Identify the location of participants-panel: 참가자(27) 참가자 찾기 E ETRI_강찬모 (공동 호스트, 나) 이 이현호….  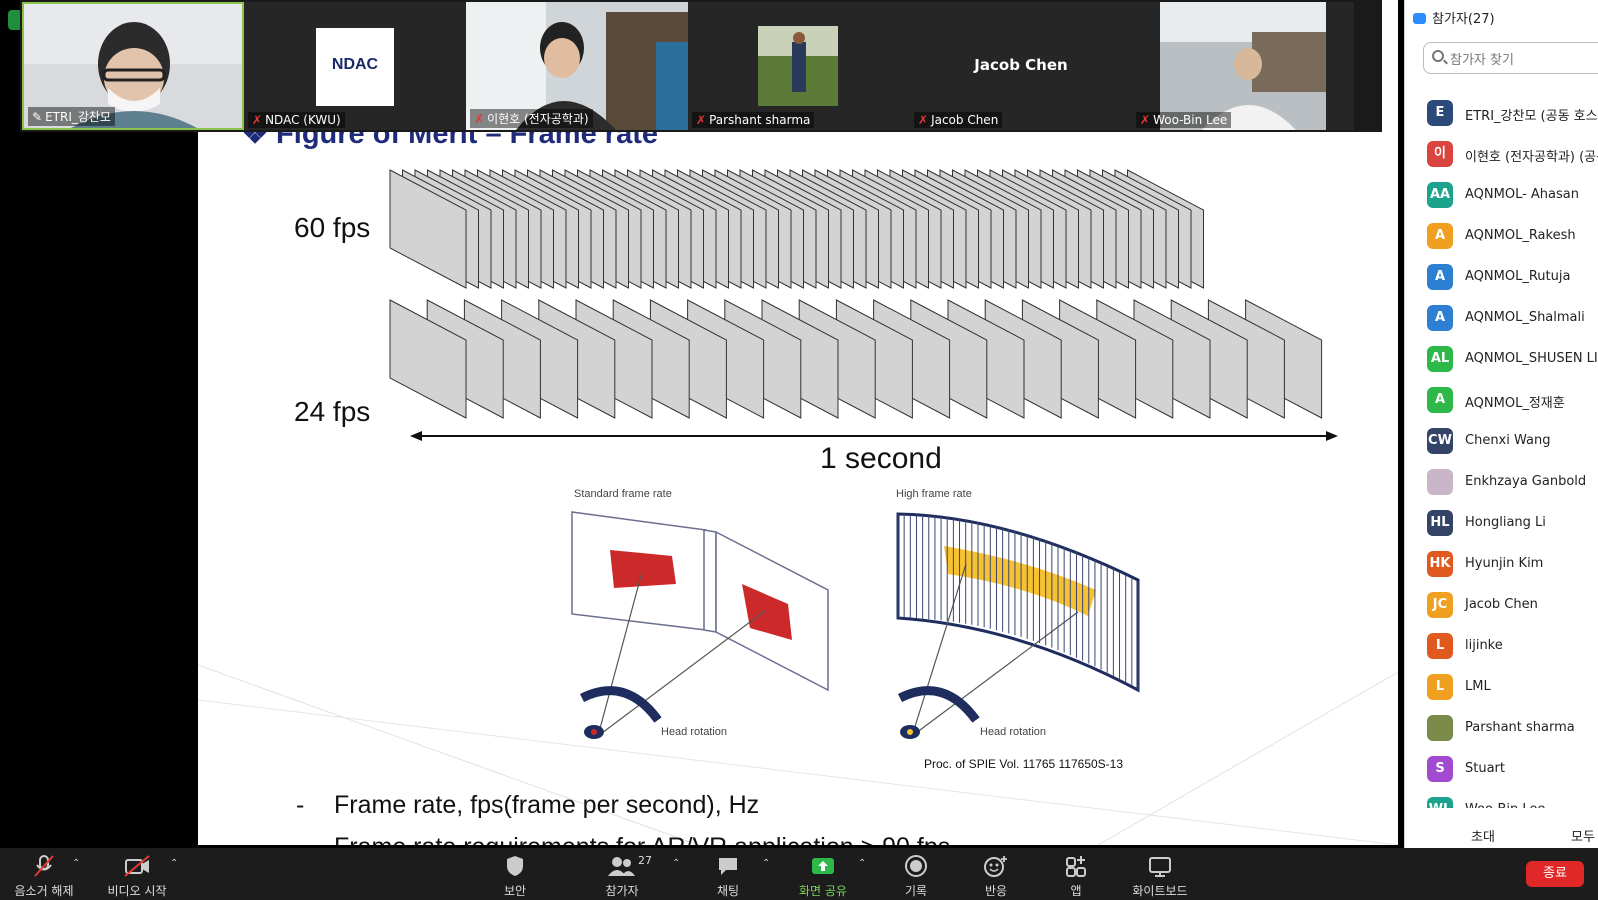
(1501, 431).